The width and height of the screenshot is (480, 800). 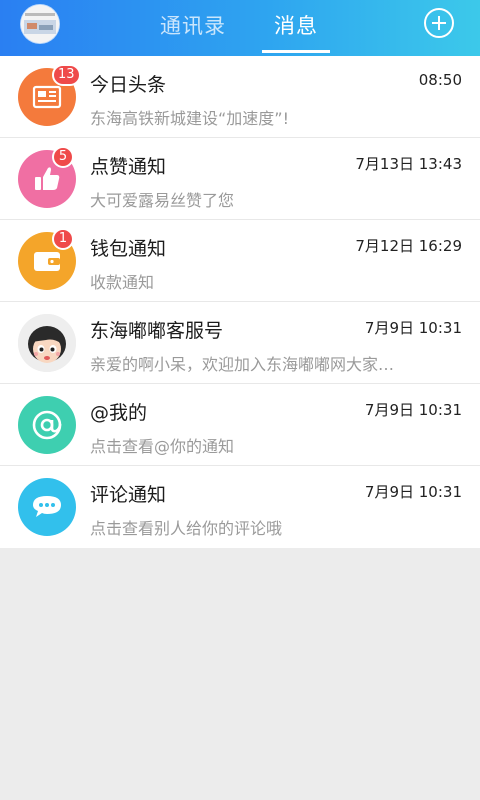 I want to click on message-title: 今日头条, so click(x=128, y=85).